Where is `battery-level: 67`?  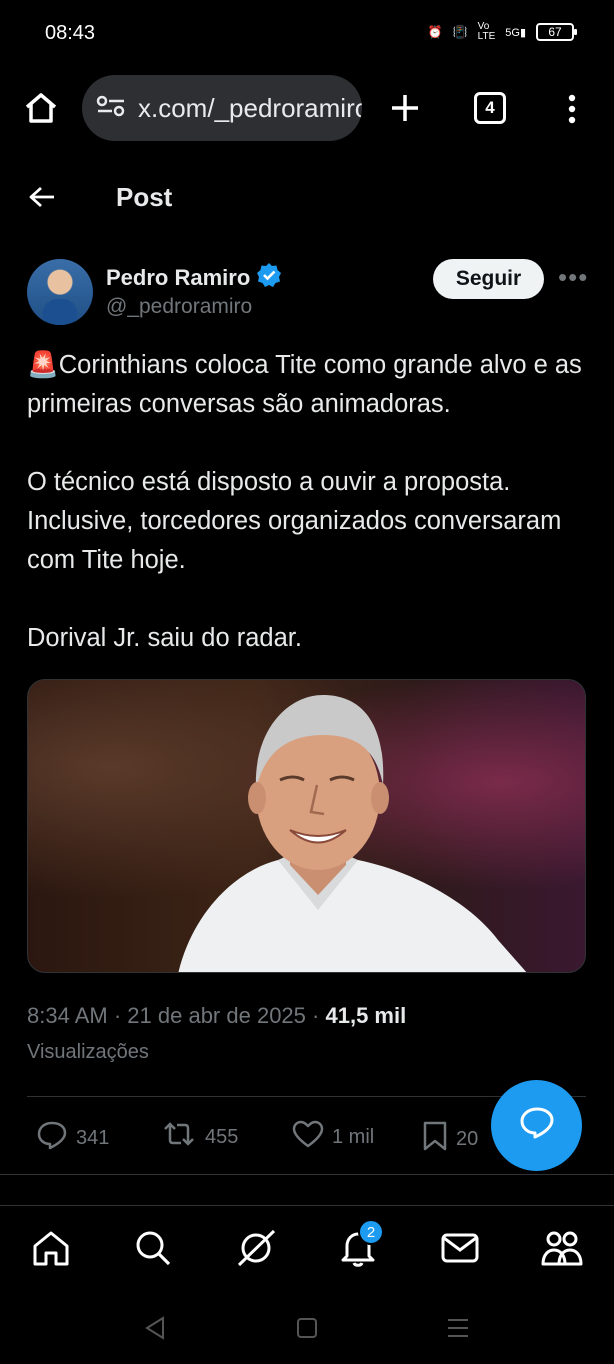
battery-level: 67 is located at coordinates (555, 32).